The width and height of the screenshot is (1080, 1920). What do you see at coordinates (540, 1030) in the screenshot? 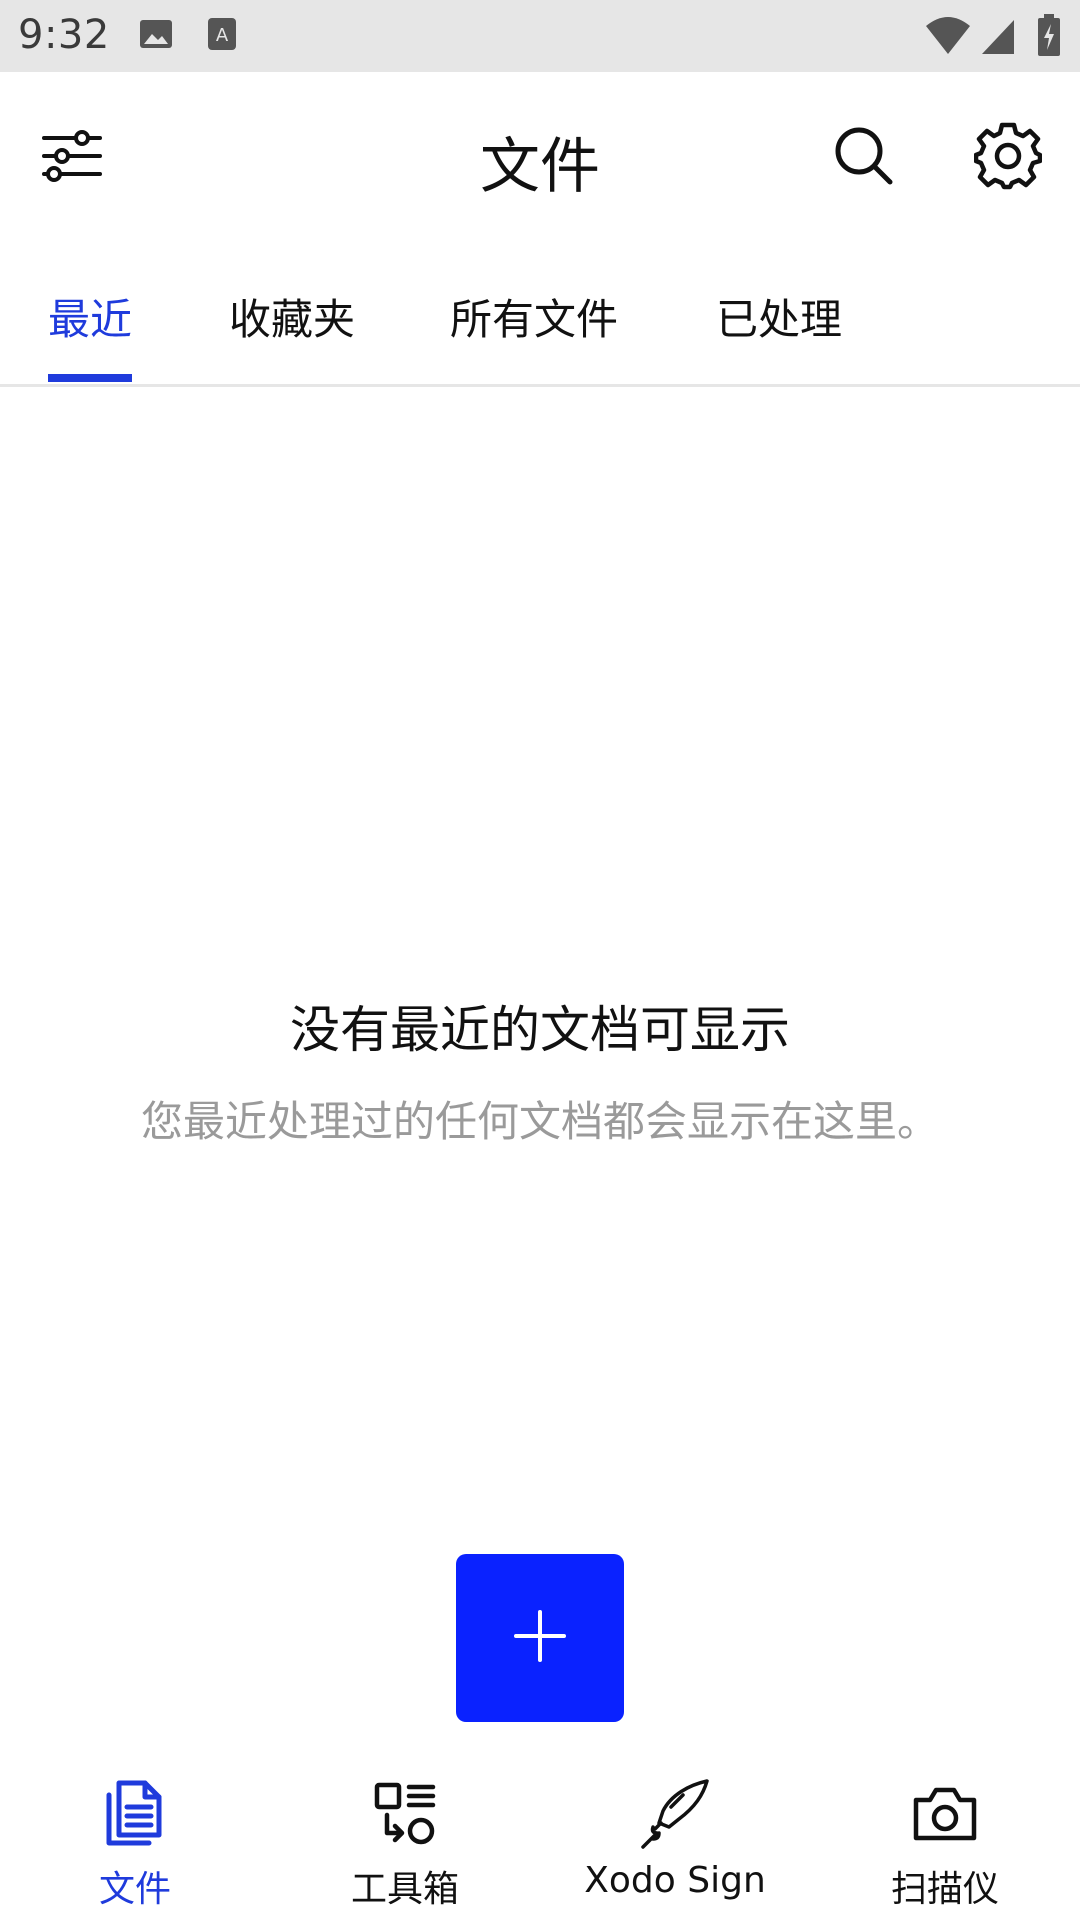
I see `empty-state-title: 没有最近的文档可显示` at bounding box center [540, 1030].